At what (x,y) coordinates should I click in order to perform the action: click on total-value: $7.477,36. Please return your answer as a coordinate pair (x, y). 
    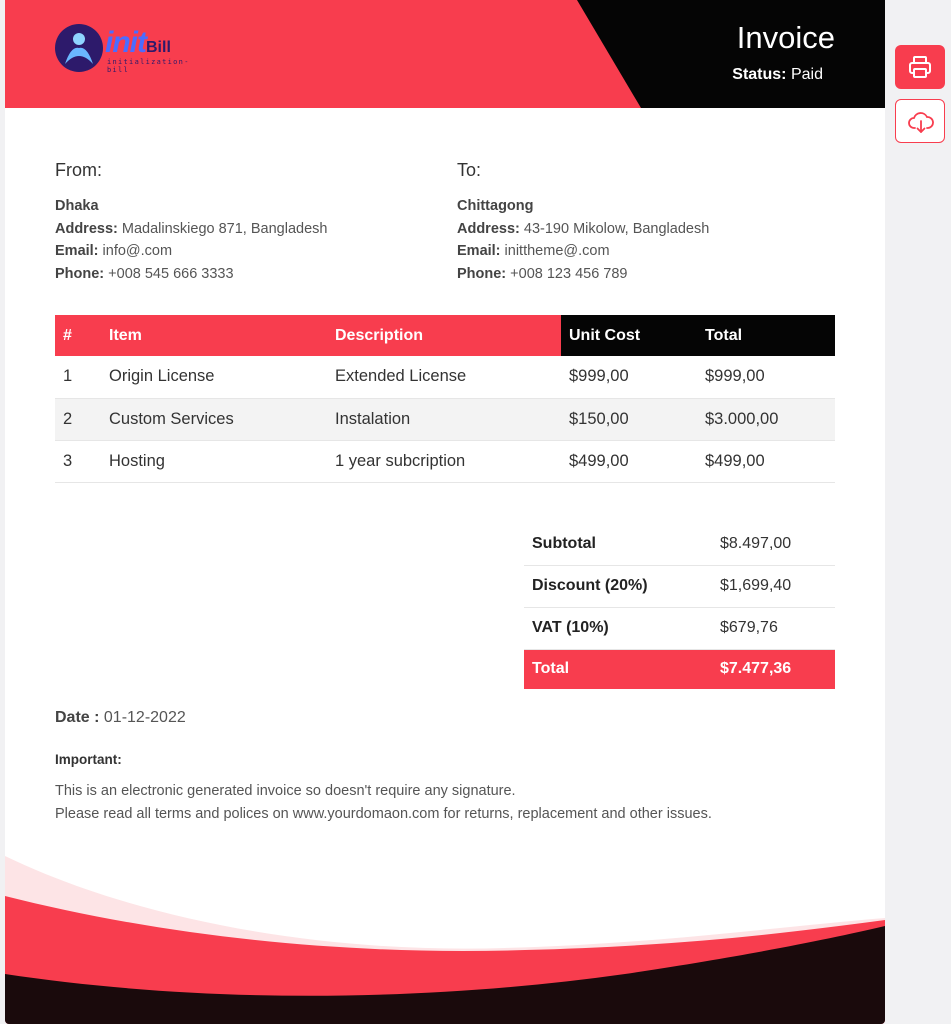
    Looking at the image, I should click on (773, 669).